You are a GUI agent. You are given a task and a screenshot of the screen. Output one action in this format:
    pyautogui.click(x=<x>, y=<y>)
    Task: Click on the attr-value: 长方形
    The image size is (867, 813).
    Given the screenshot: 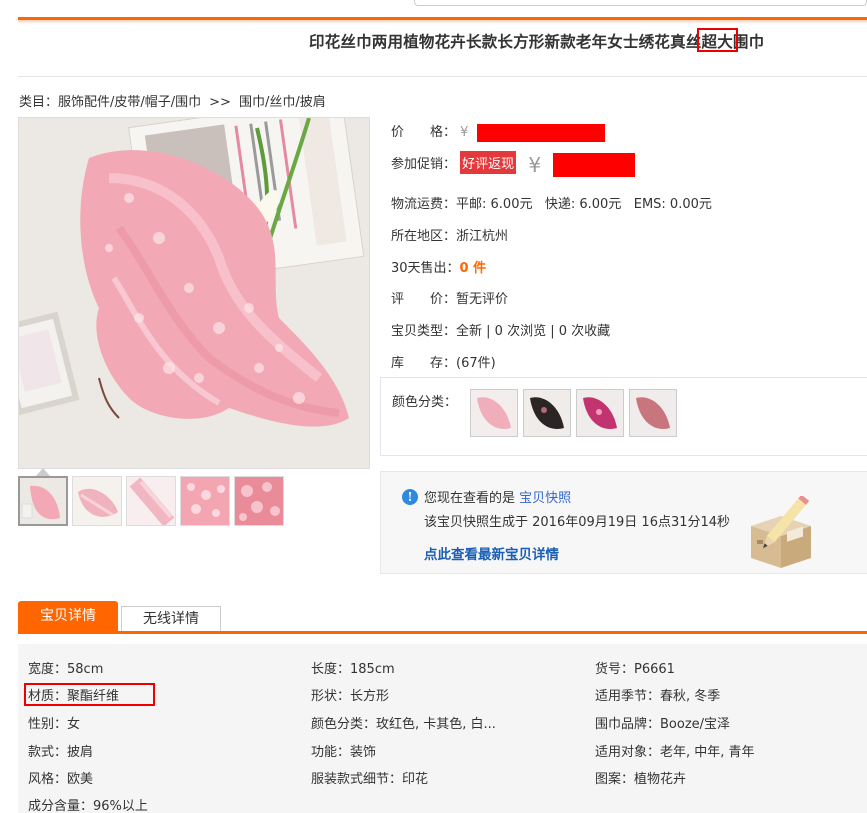 What is the action you would take?
    pyautogui.click(x=370, y=696)
    